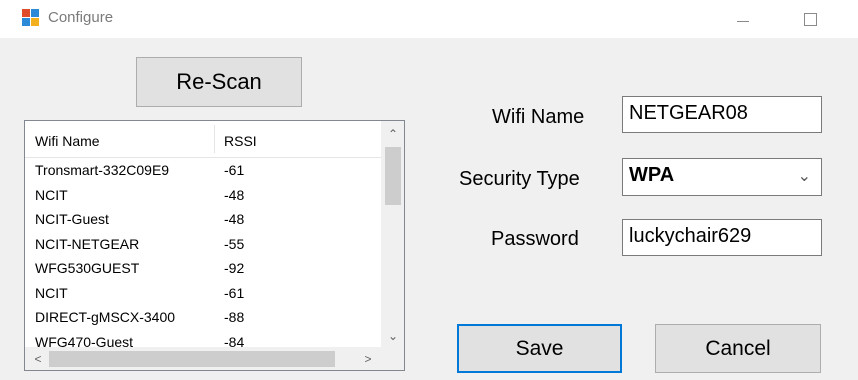 The height and width of the screenshot is (380, 858). What do you see at coordinates (234, 268) in the screenshot?
I see `rssi-cell: -92` at bounding box center [234, 268].